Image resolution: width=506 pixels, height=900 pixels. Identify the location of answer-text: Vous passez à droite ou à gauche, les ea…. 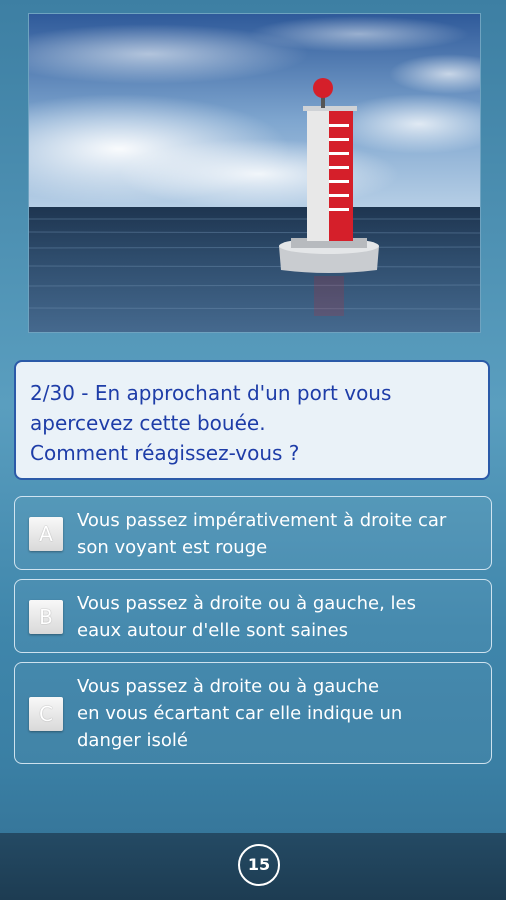
(281, 617).